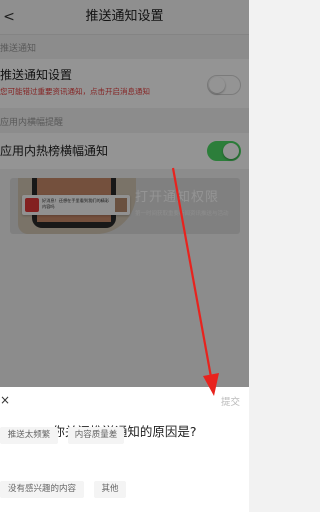 The height and width of the screenshot is (512, 320). I want to click on reason-option-poor-quality: 内容质量差, so click(96, 435).